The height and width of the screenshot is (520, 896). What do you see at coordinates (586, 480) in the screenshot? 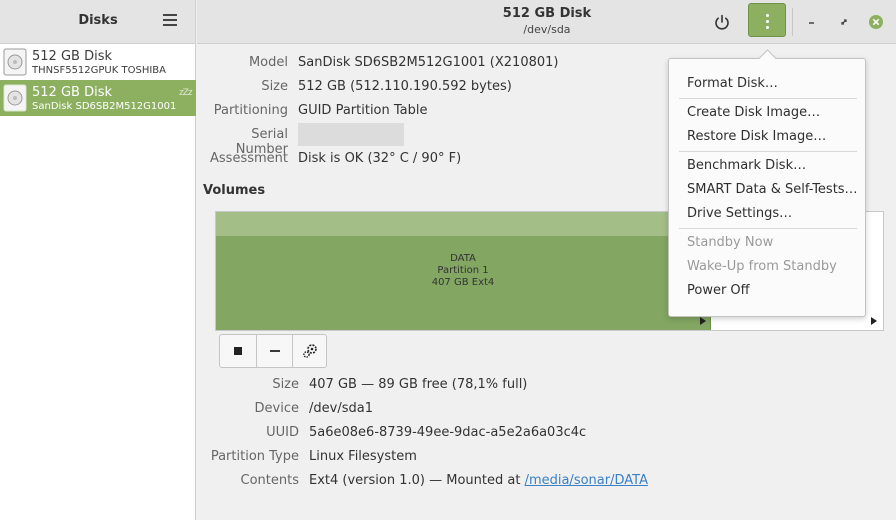
I see `mount-point-link: /media/sonar/DATA` at bounding box center [586, 480].